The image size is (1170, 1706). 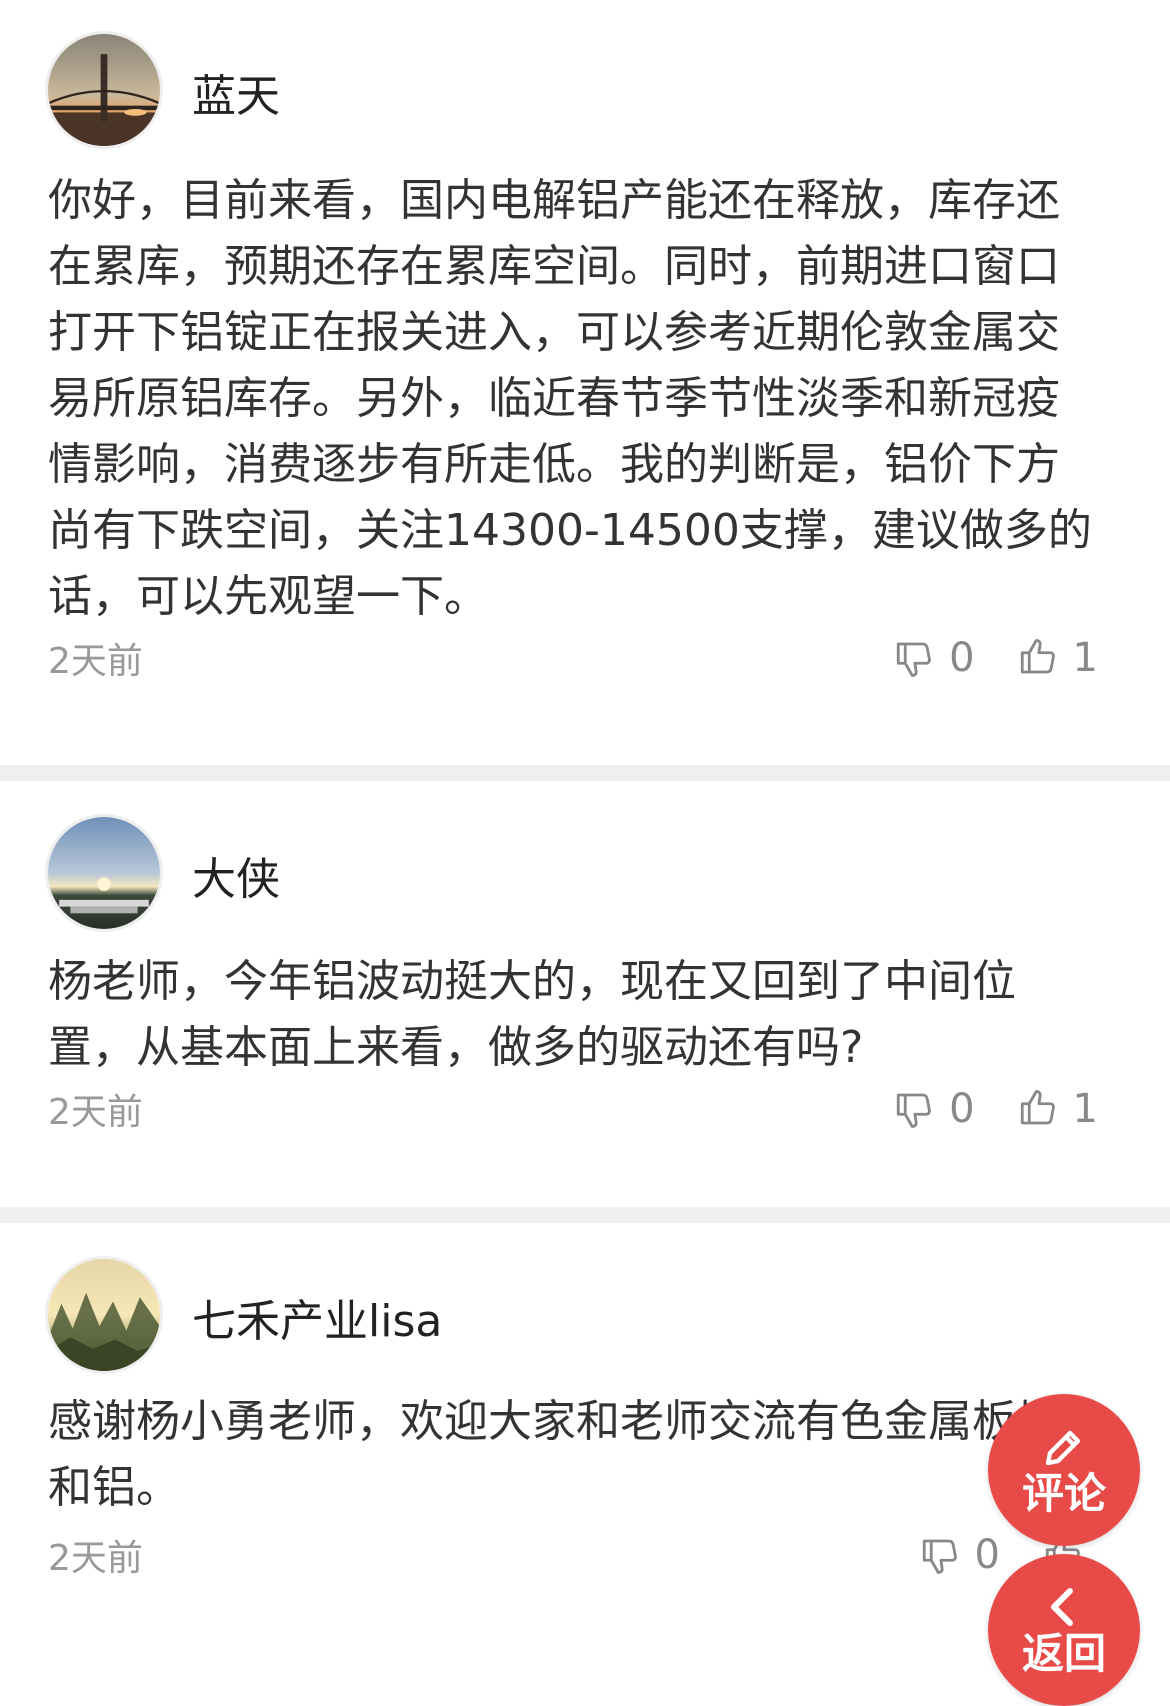 What do you see at coordinates (236, 875) in the screenshot?
I see `username: 大侠` at bounding box center [236, 875].